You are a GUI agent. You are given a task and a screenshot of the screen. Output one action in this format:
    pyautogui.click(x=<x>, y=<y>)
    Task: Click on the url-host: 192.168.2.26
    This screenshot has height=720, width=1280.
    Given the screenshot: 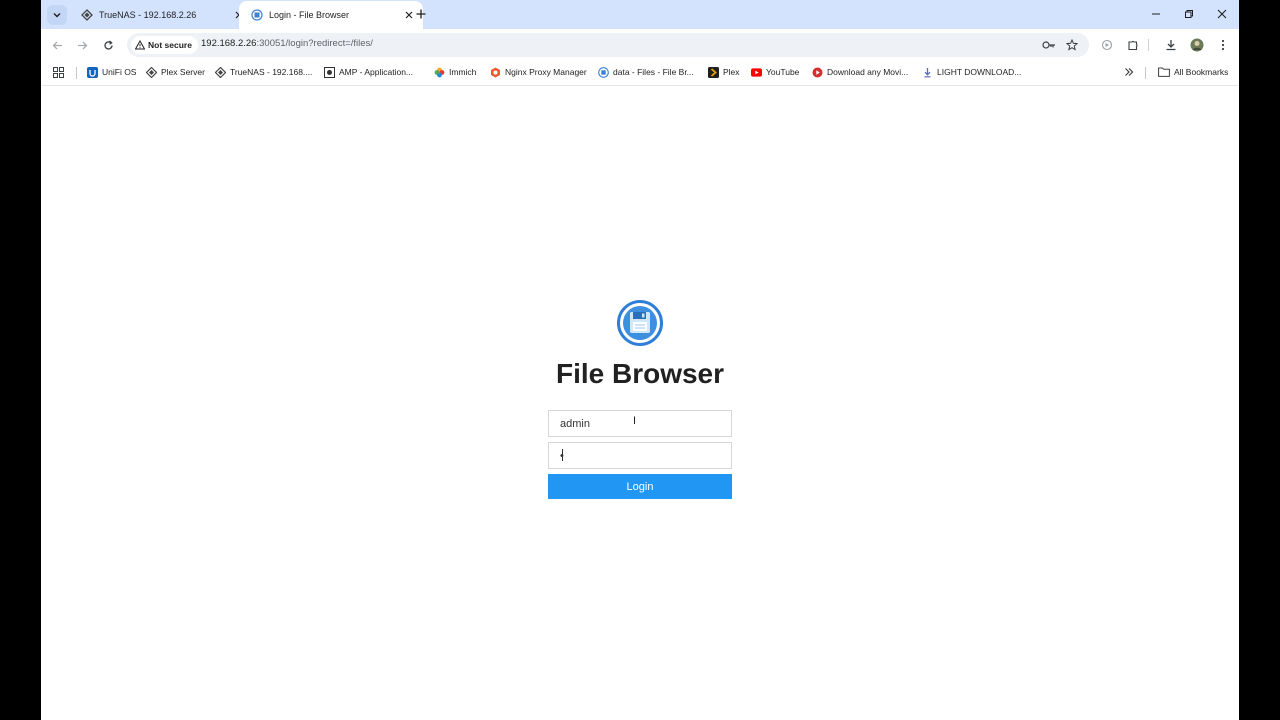 What is the action you would take?
    pyautogui.click(x=229, y=43)
    